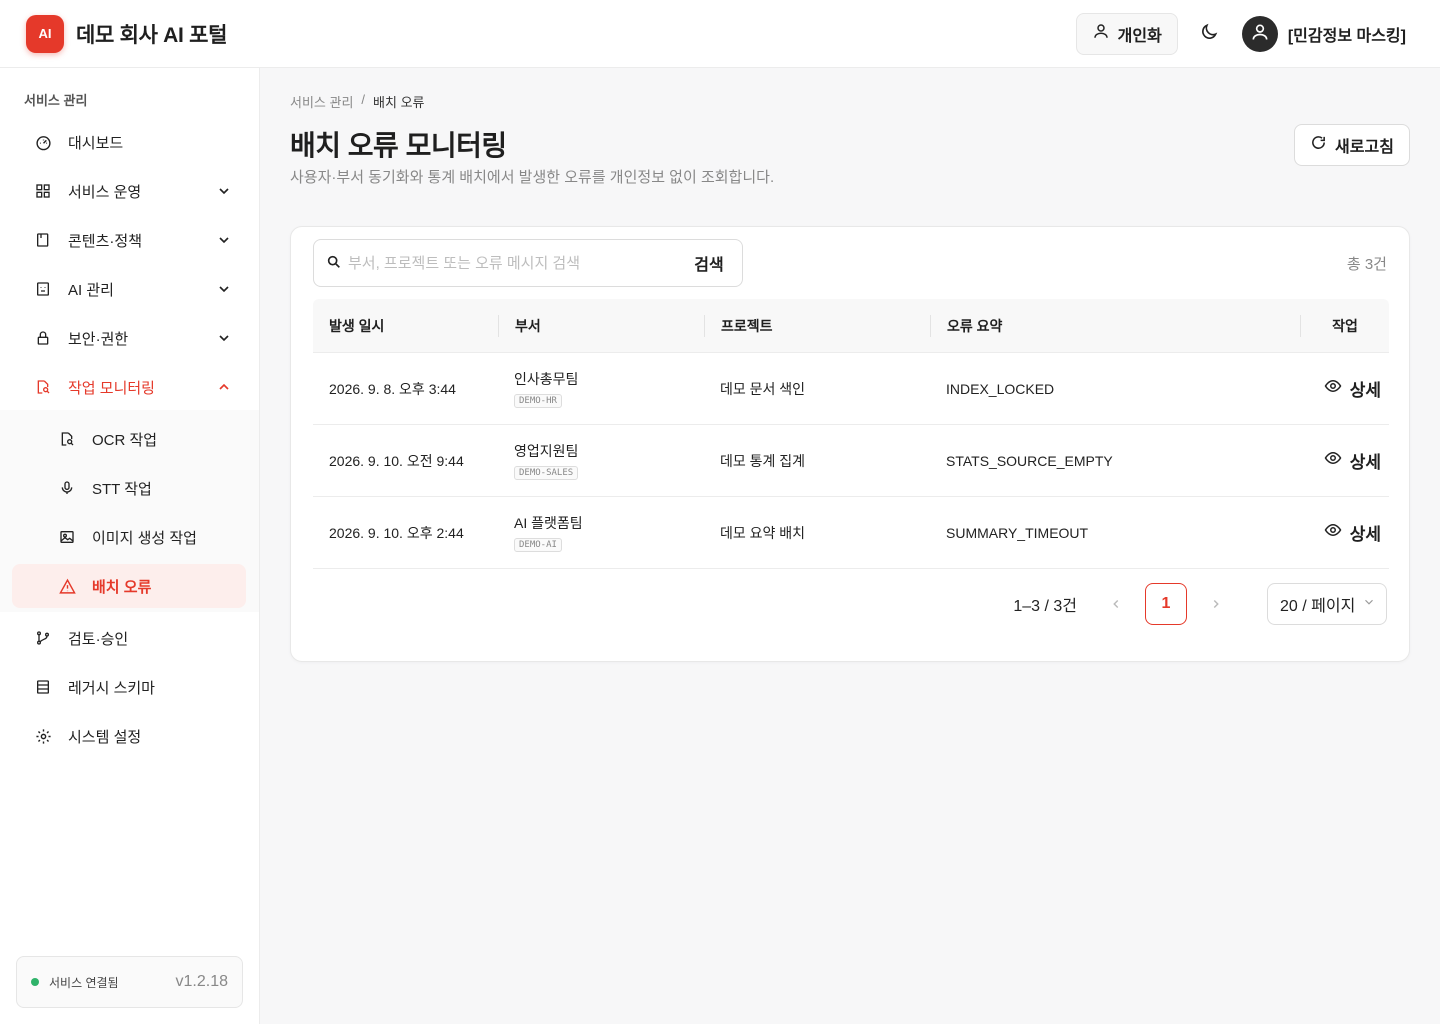 This screenshot has width=1440, height=1024. Describe the element at coordinates (1017, 532) in the screenshot. I see `cell-error: SUMMARY_TIMEOUT` at that location.